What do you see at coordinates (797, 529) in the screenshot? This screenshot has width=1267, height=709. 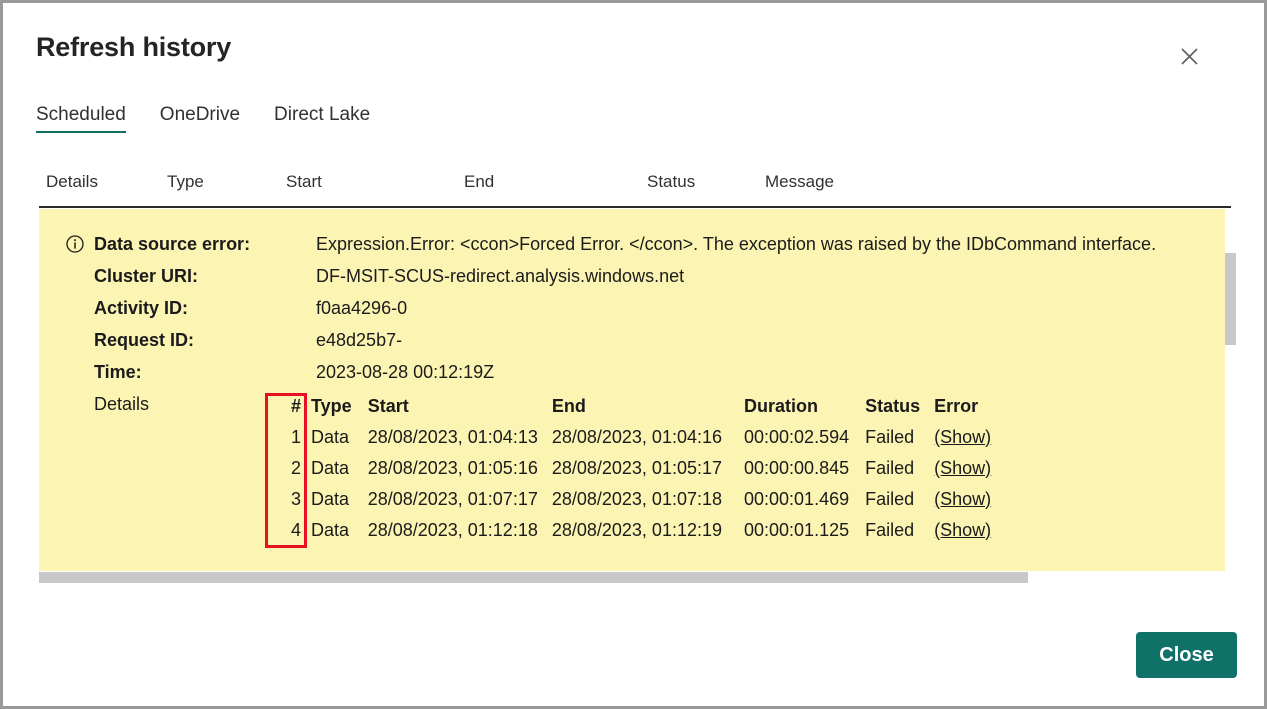 I see `cell-duration: 00:00:01.125` at bounding box center [797, 529].